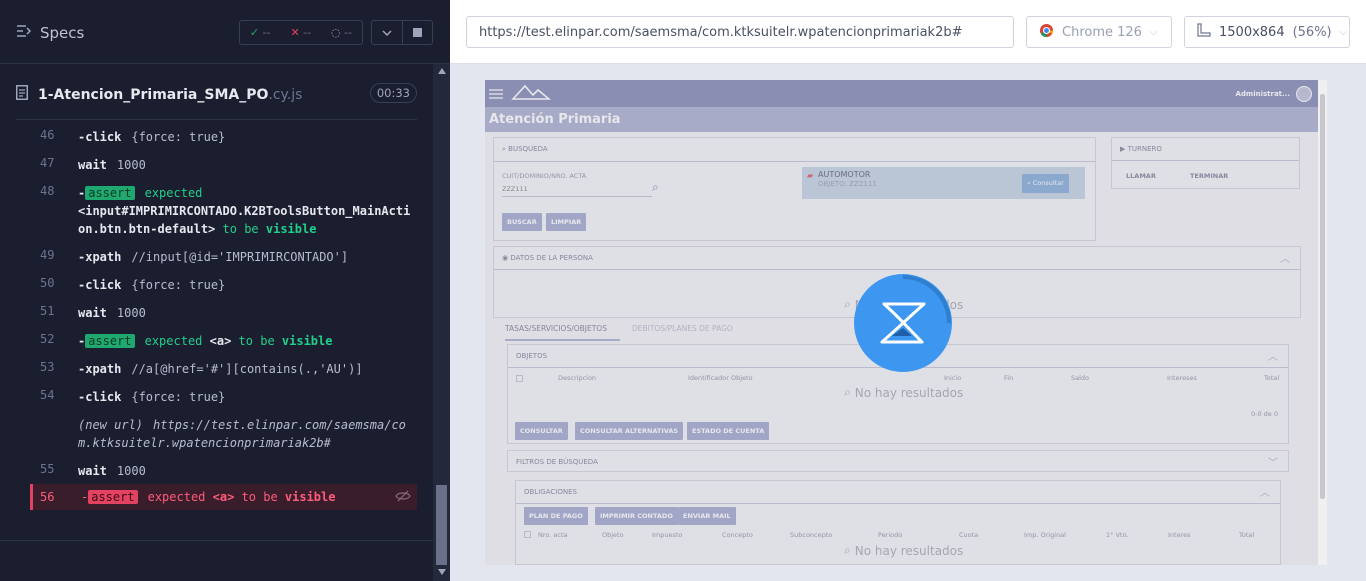 Image resolution: width=1366 pixels, height=581 pixels. I want to click on runner-header: Specs ✓ -- ✕ -- ◌ --, so click(225, 32).